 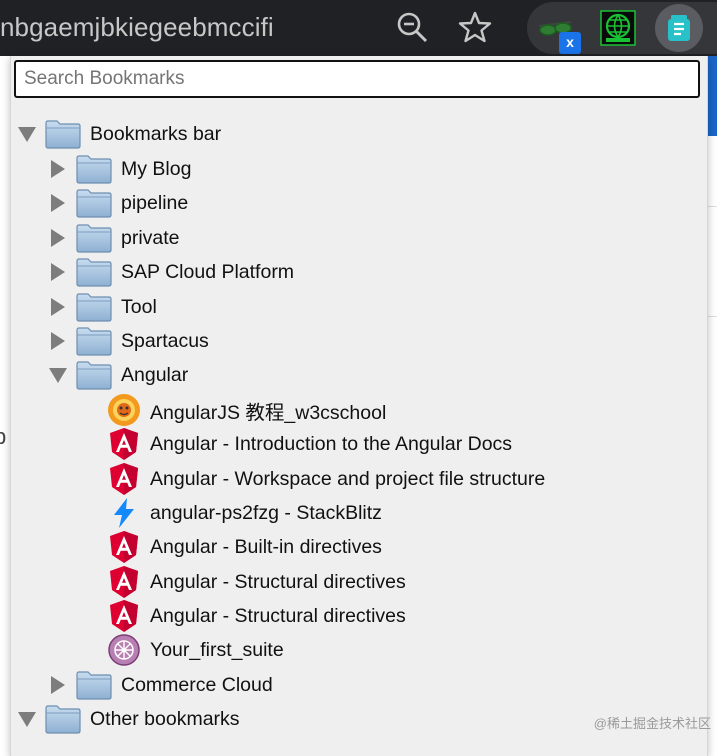 What do you see at coordinates (165, 718) in the screenshot?
I see `folder-label: Other bookmarks` at bounding box center [165, 718].